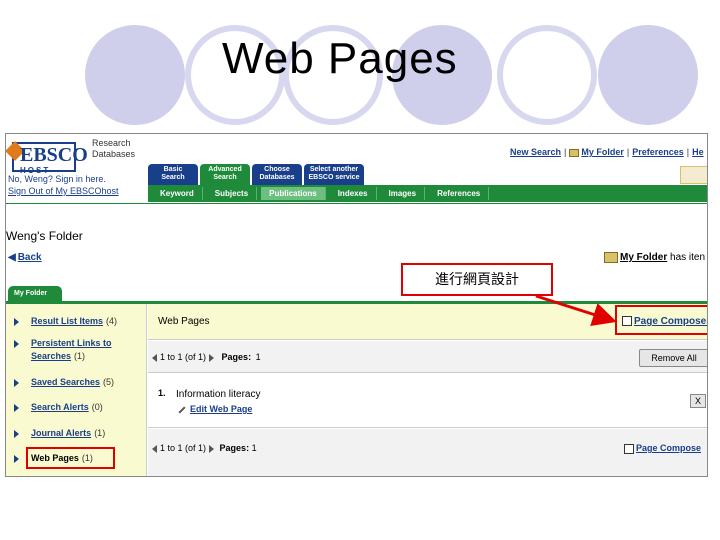 This screenshot has height=540, width=720. Describe the element at coordinates (111, 143) in the screenshot. I see `tagline-line1: Research` at that location.